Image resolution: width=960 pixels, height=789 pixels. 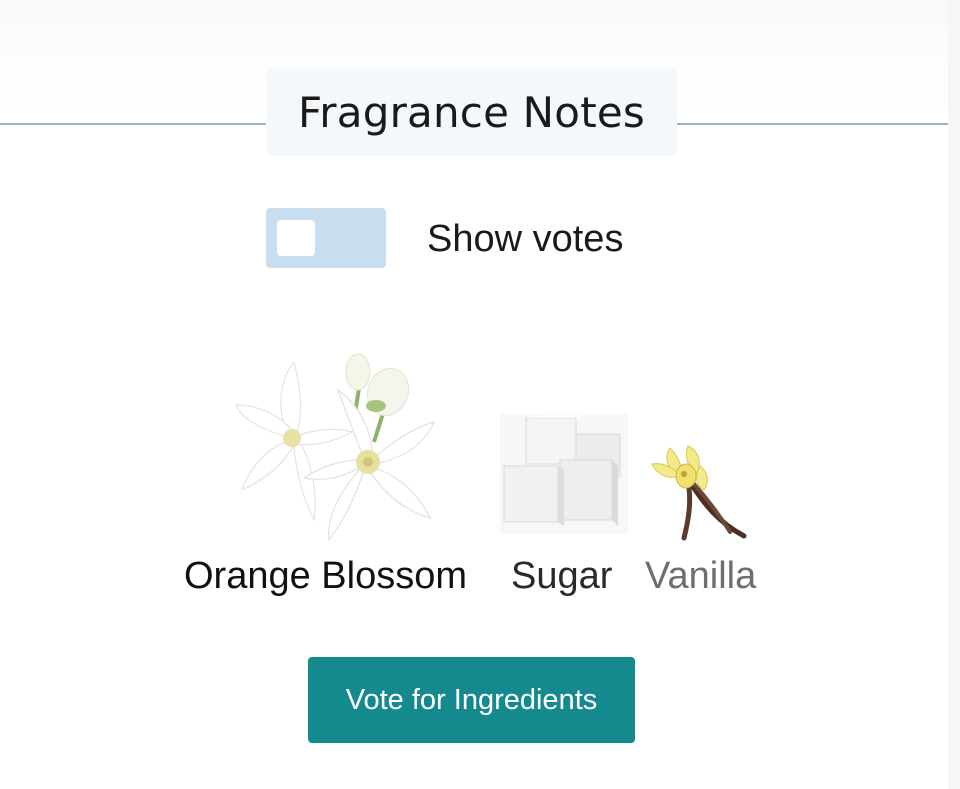 I want to click on vote-for-ingredients-button: Vote for Ingredients, so click(x=471, y=700).